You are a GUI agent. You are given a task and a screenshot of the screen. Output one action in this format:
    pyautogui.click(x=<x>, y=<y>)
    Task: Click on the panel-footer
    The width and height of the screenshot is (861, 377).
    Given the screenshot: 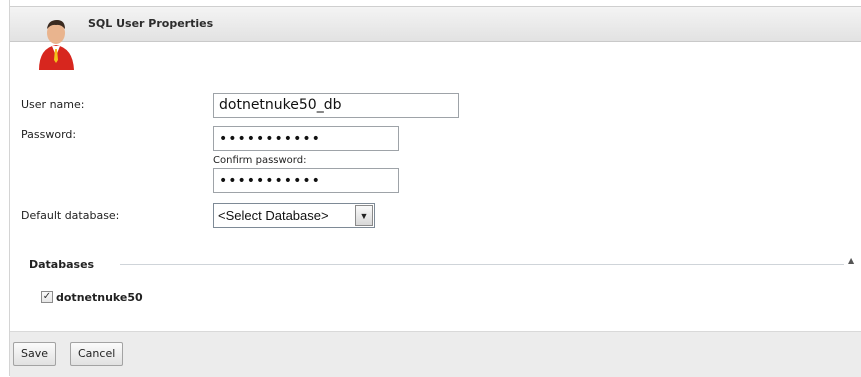 What is the action you would take?
    pyautogui.click(x=435, y=354)
    